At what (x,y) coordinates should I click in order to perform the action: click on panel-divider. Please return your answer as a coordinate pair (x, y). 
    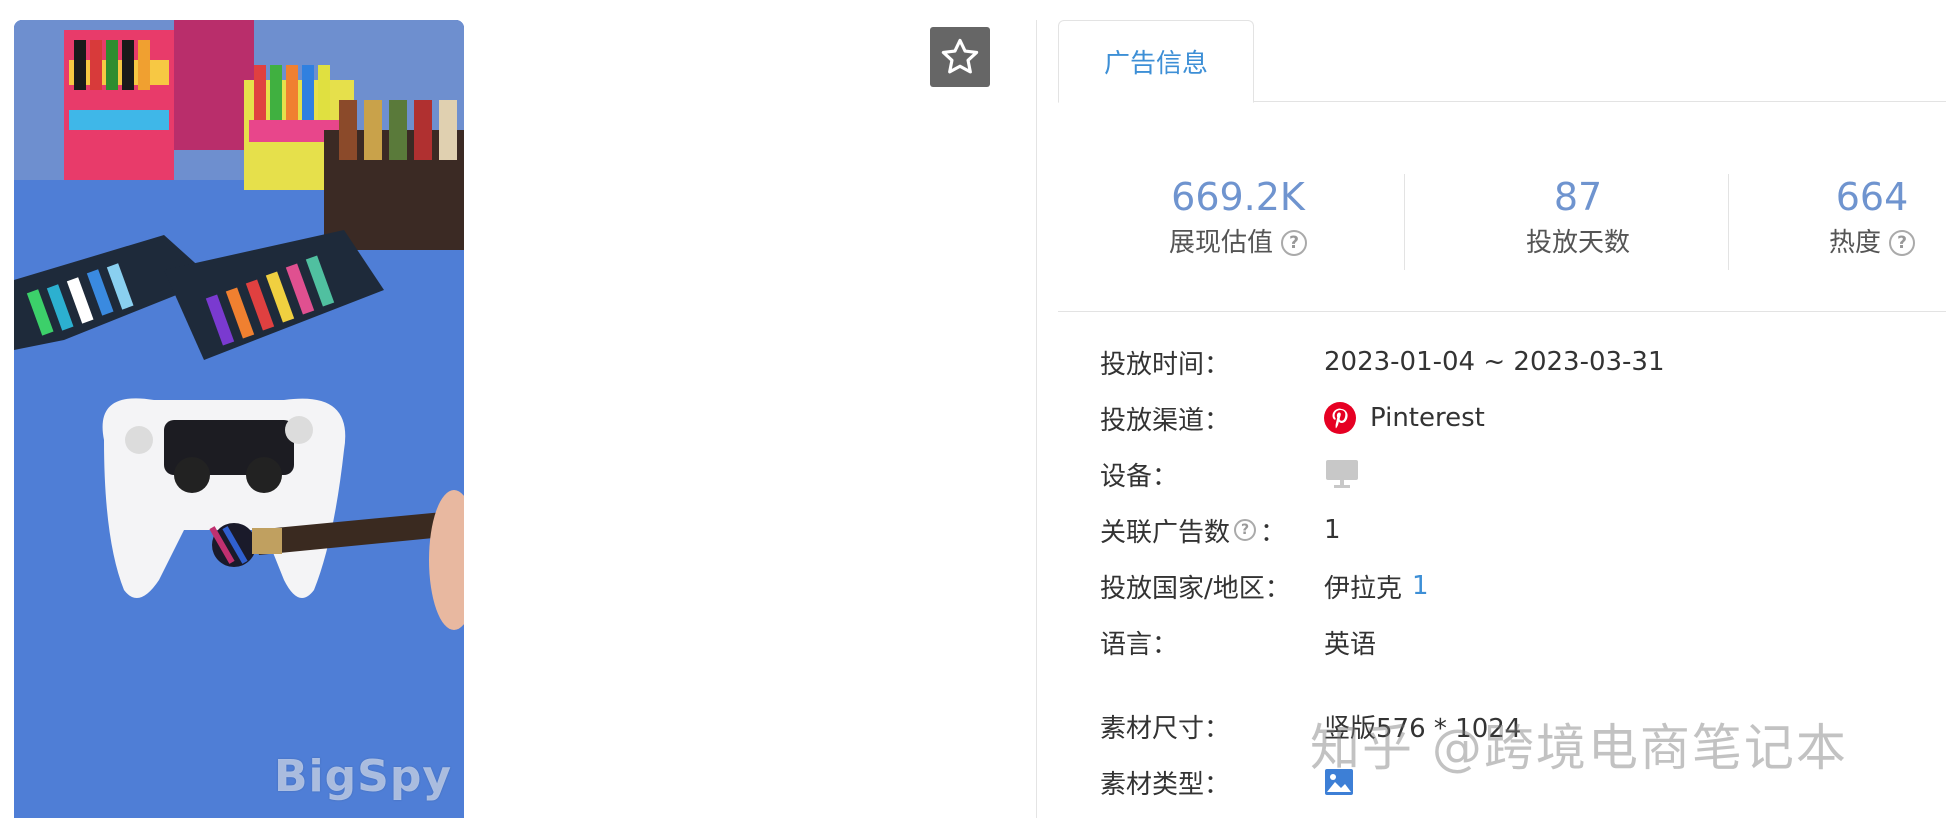
    Looking at the image, I should click on (1036, 419).